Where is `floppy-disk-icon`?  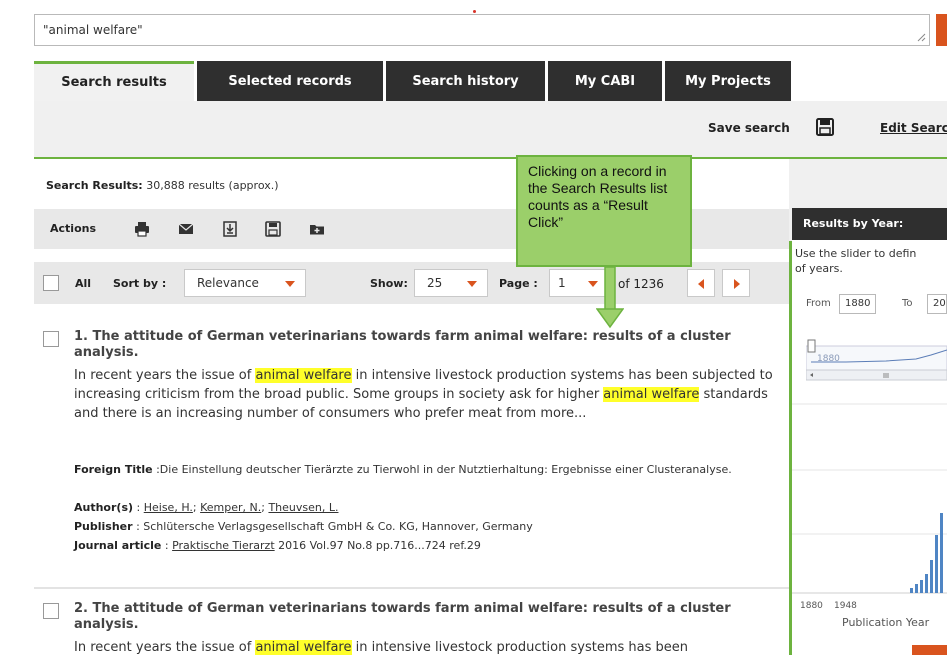
floppy-disk-icon is located at coordinates (825, 127).